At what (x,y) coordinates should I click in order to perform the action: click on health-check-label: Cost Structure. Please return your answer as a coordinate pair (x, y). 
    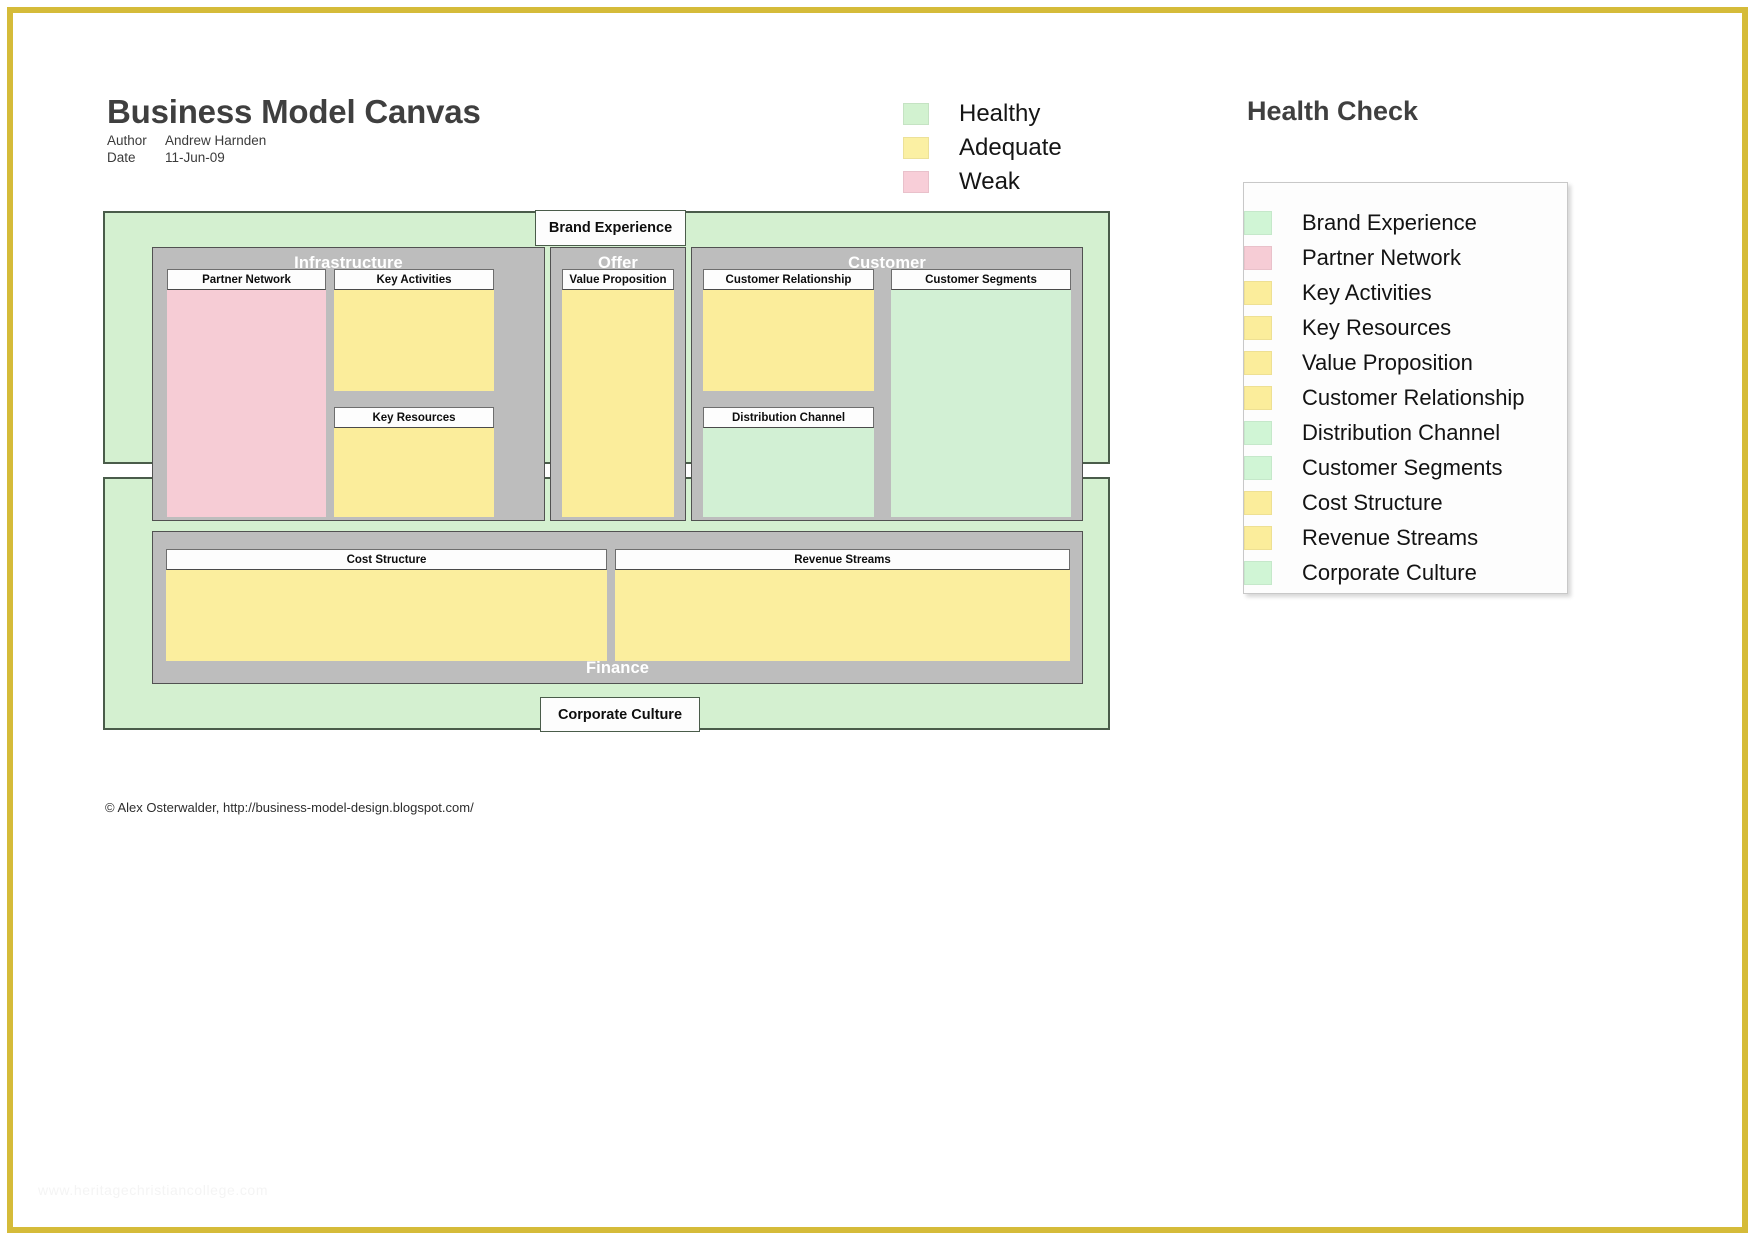
    Looking at the image, I should click on (1372, 502).